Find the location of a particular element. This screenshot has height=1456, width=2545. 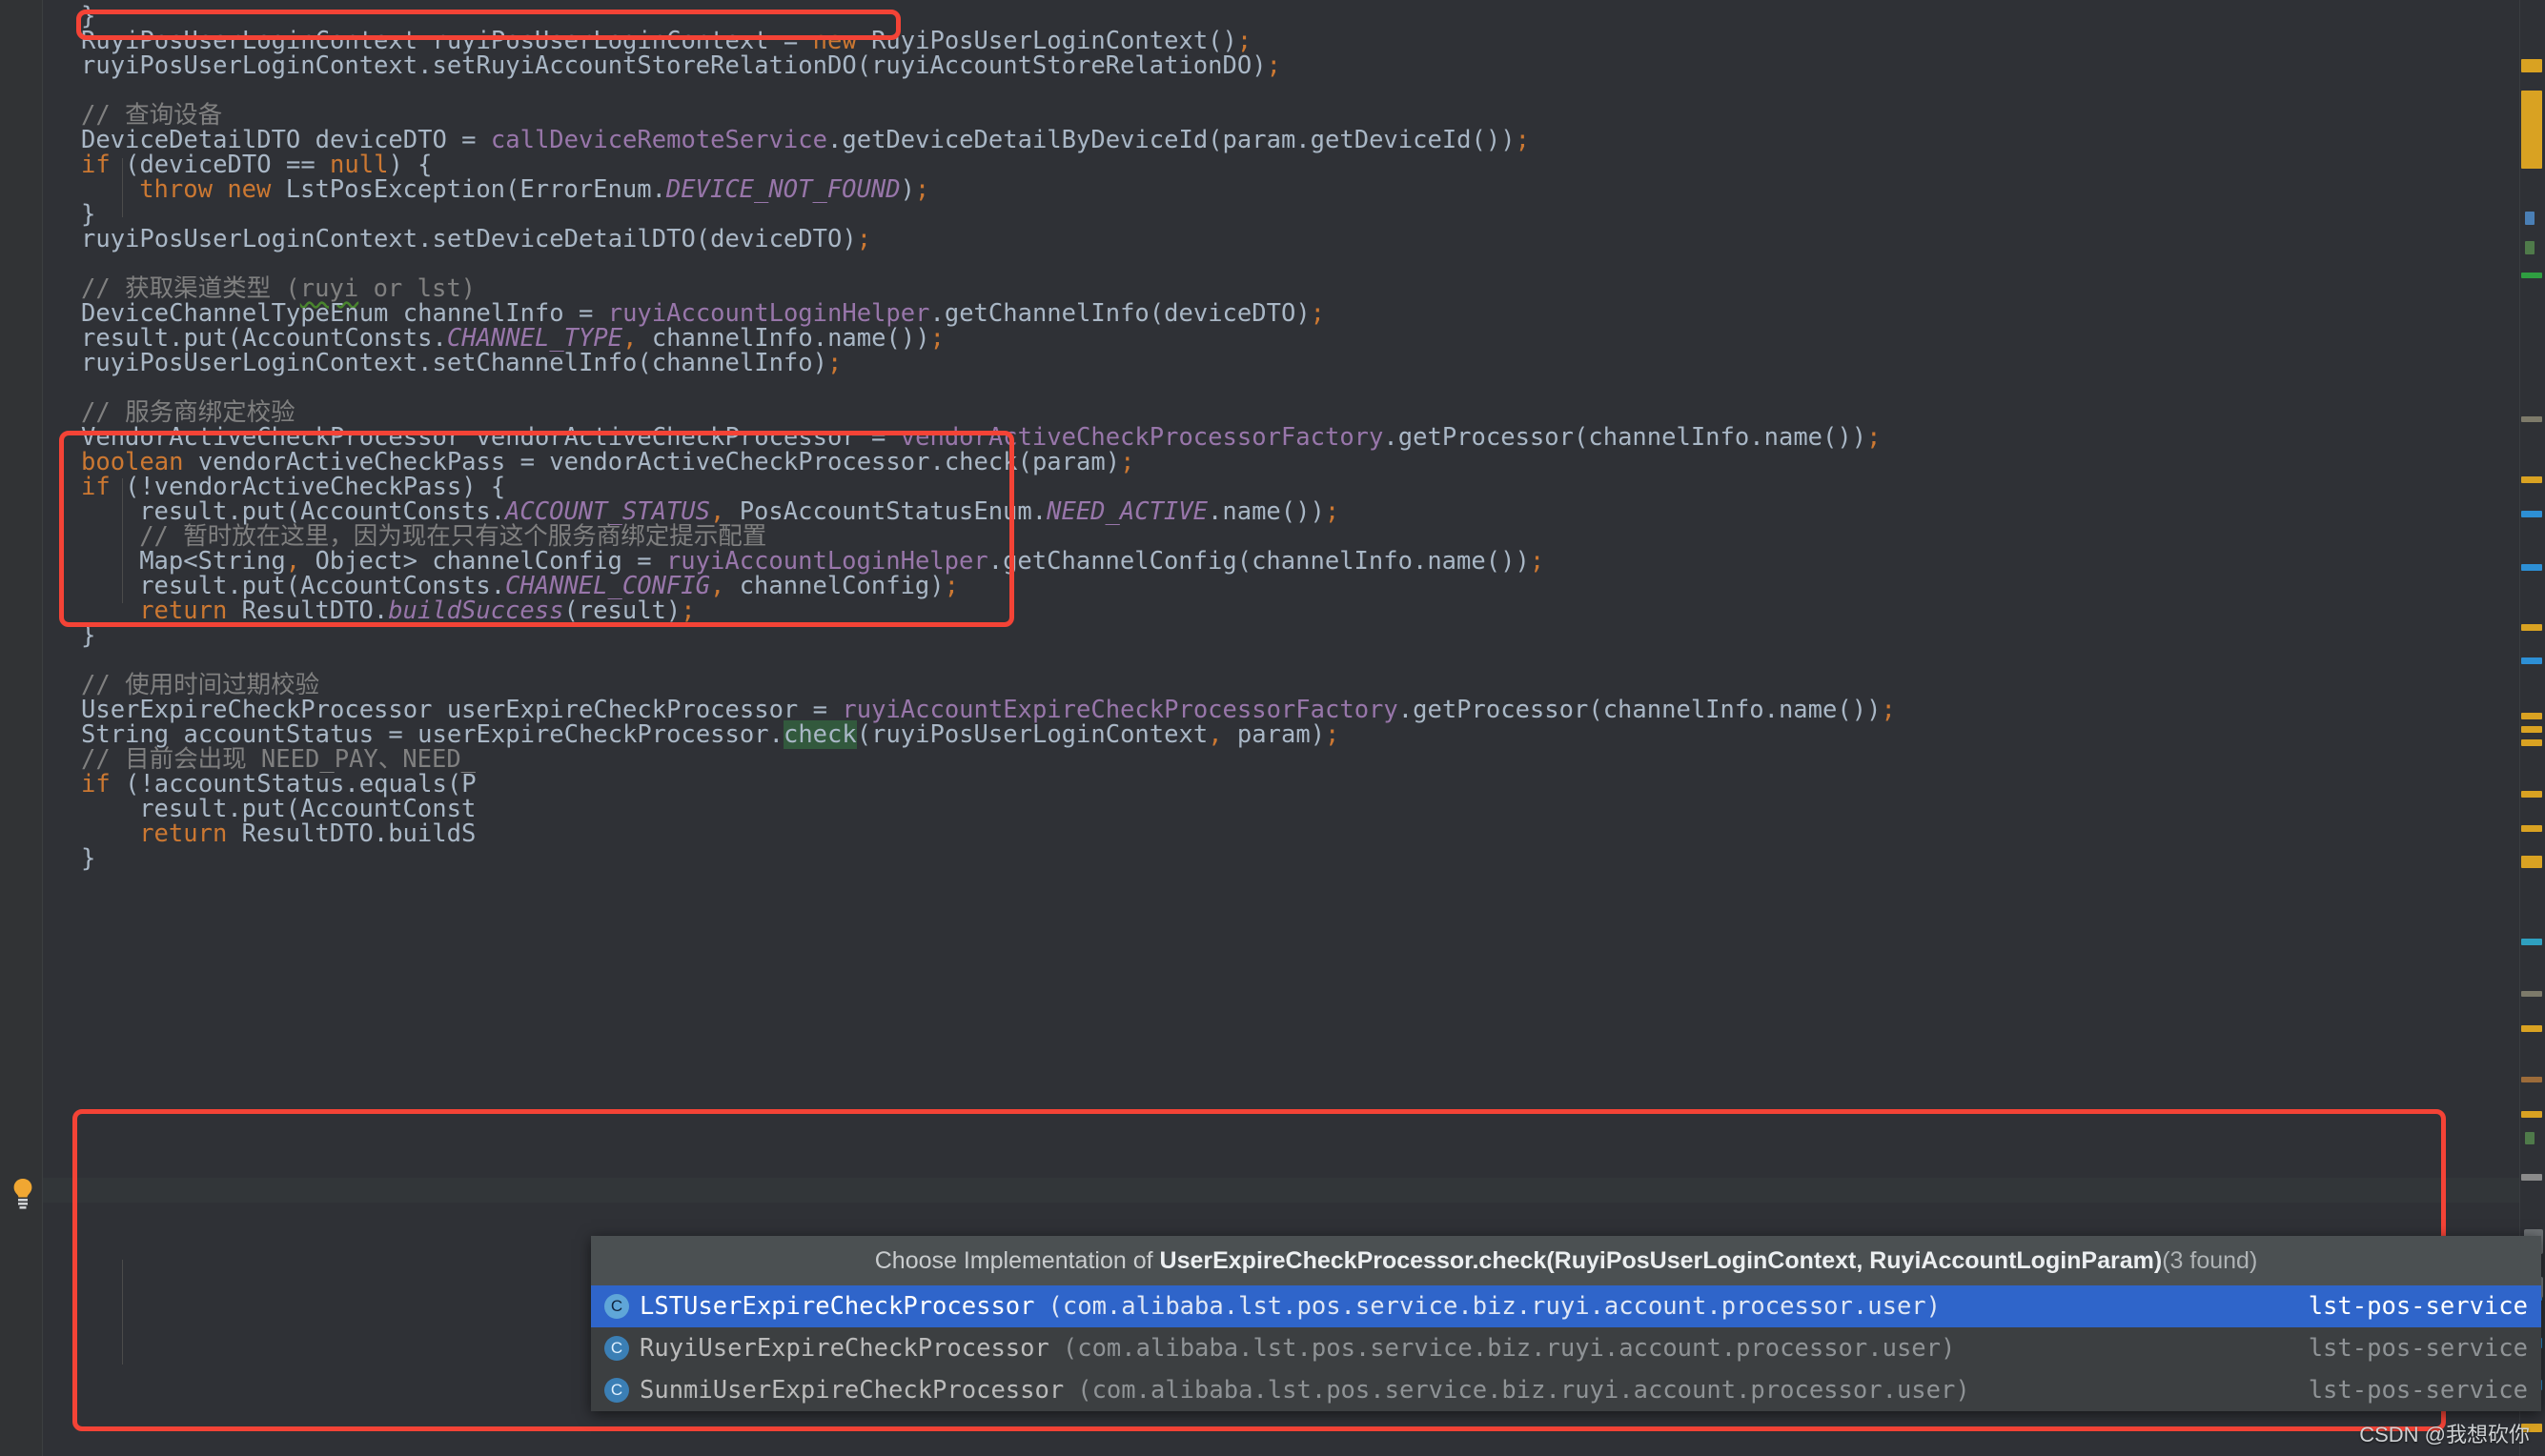

code-line: // 暂时放在这里，因为现在只有这个服务商绑定提示配置 is located at coordinates (453, 536).